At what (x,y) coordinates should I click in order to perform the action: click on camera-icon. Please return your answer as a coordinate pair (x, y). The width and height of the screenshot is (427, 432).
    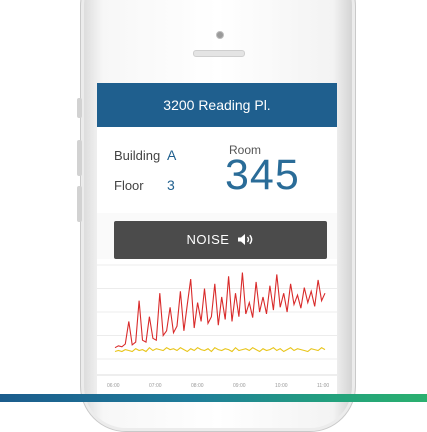
    Looking at the image, I should click on (220, 35).